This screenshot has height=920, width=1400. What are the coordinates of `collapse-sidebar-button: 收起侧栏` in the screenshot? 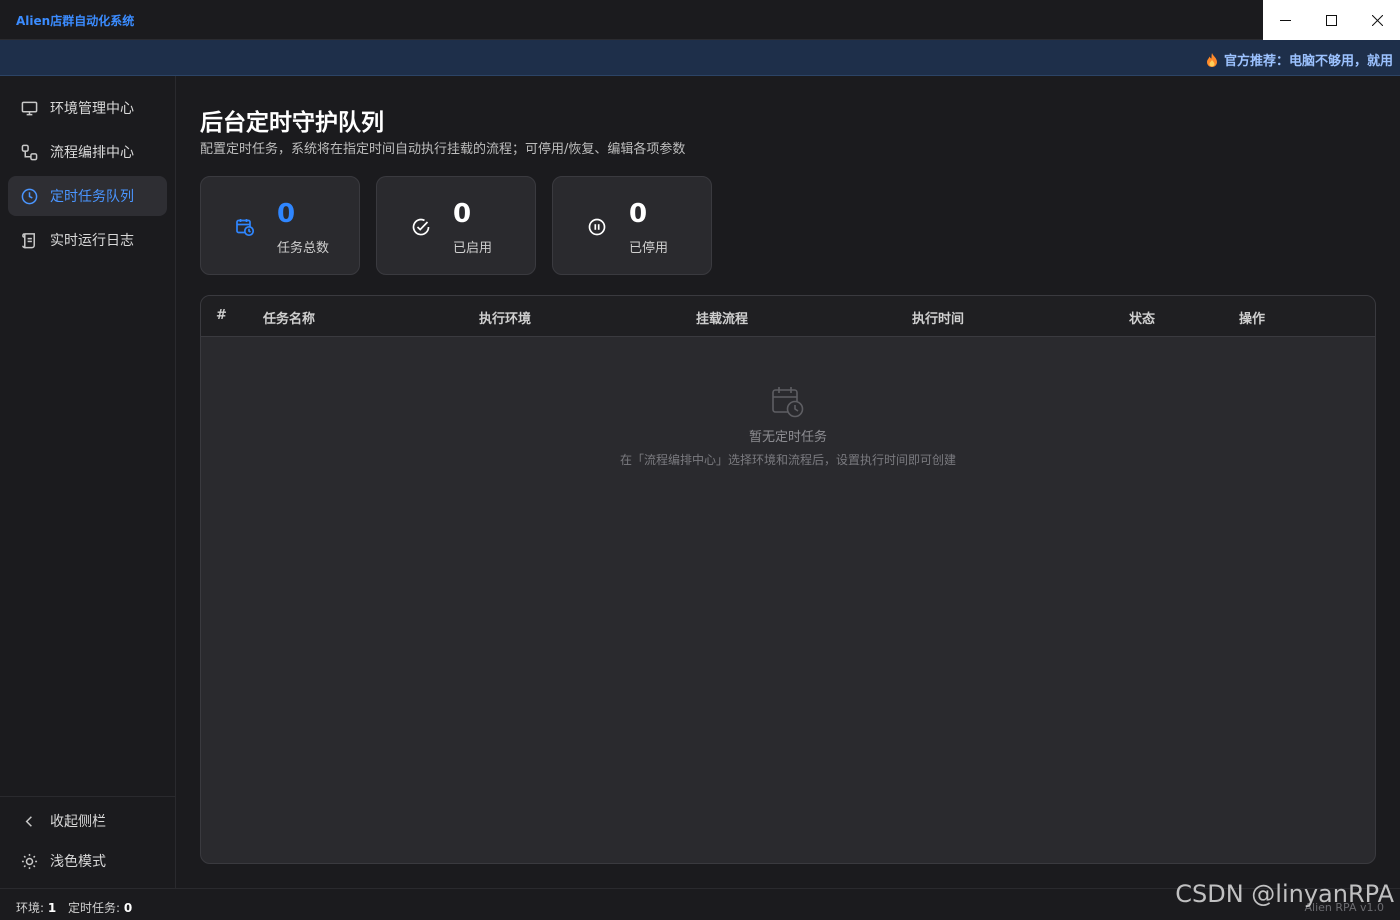 It's located at (88, 821).